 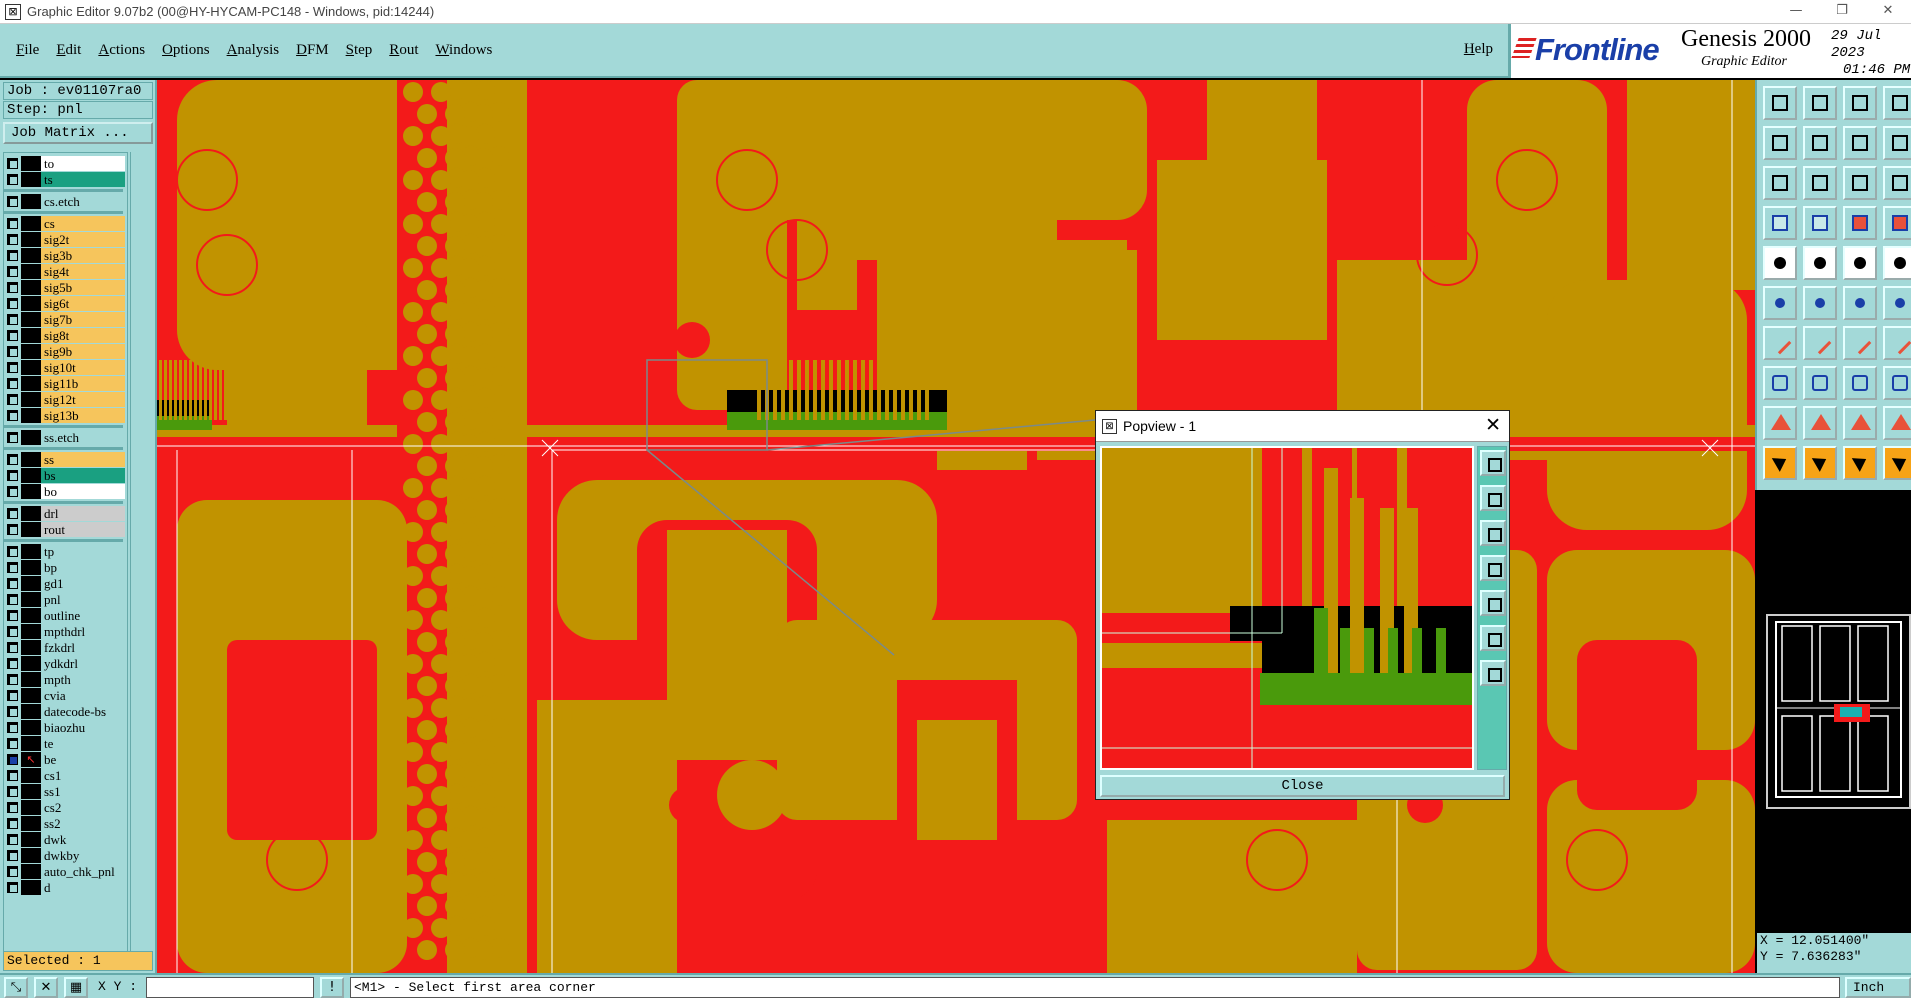 I want to click on layer-row: dwkby, so click(x=64, y=855).